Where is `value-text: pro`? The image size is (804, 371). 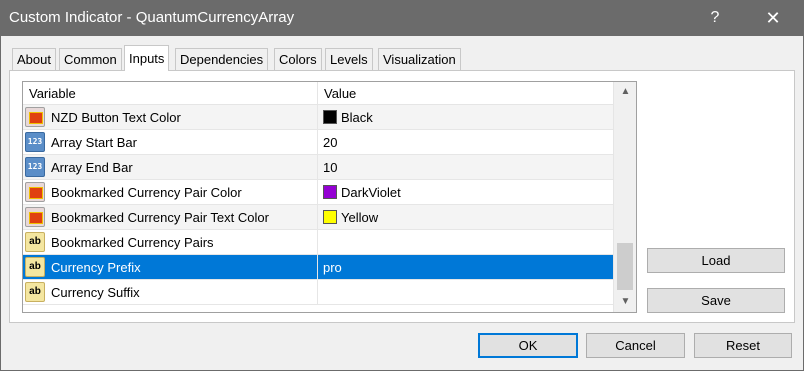 value-text: pro is located at coordinates (332, 267).